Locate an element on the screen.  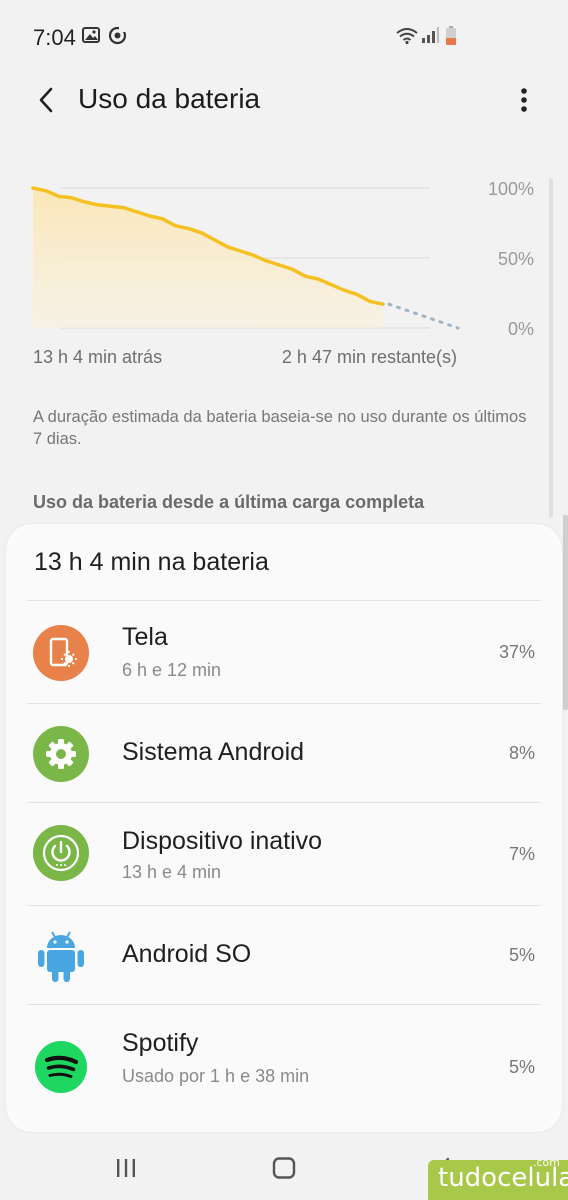
list-item-dispositivo-inativo: Dispositivo inativo 13 h e 4 min 7% is located at coordinates (284, 854).